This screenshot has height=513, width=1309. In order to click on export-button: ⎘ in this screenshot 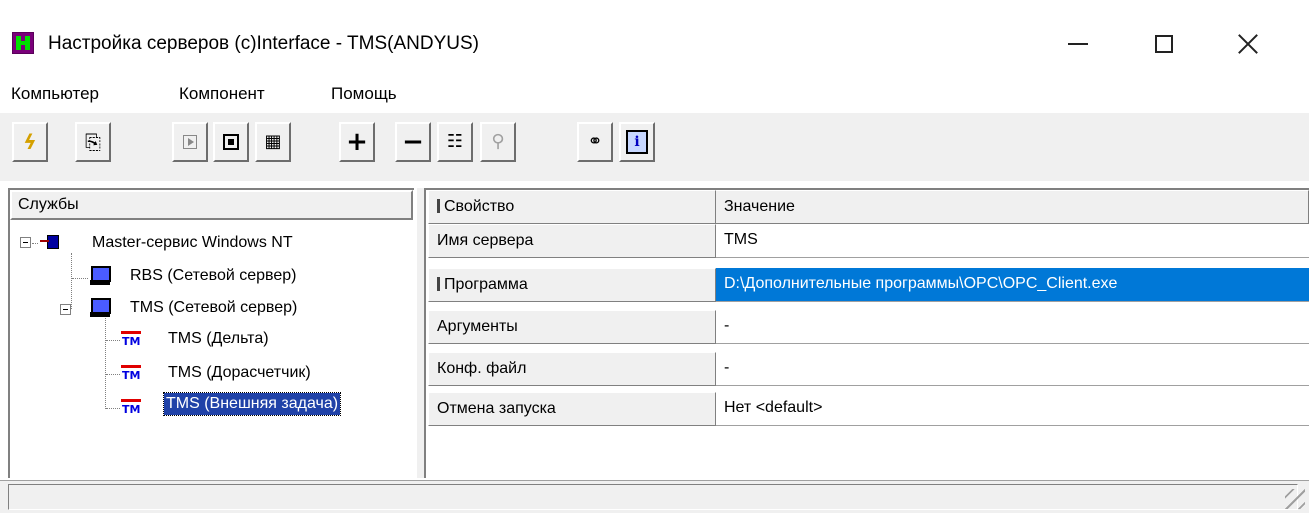, I will do `click(93, 142)`.